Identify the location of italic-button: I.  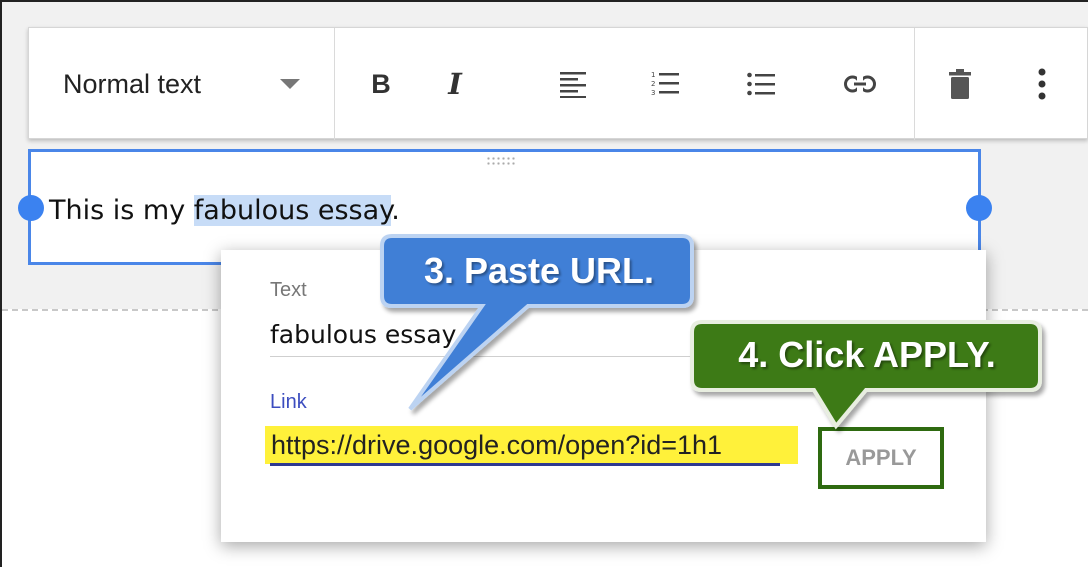
(455, 84).